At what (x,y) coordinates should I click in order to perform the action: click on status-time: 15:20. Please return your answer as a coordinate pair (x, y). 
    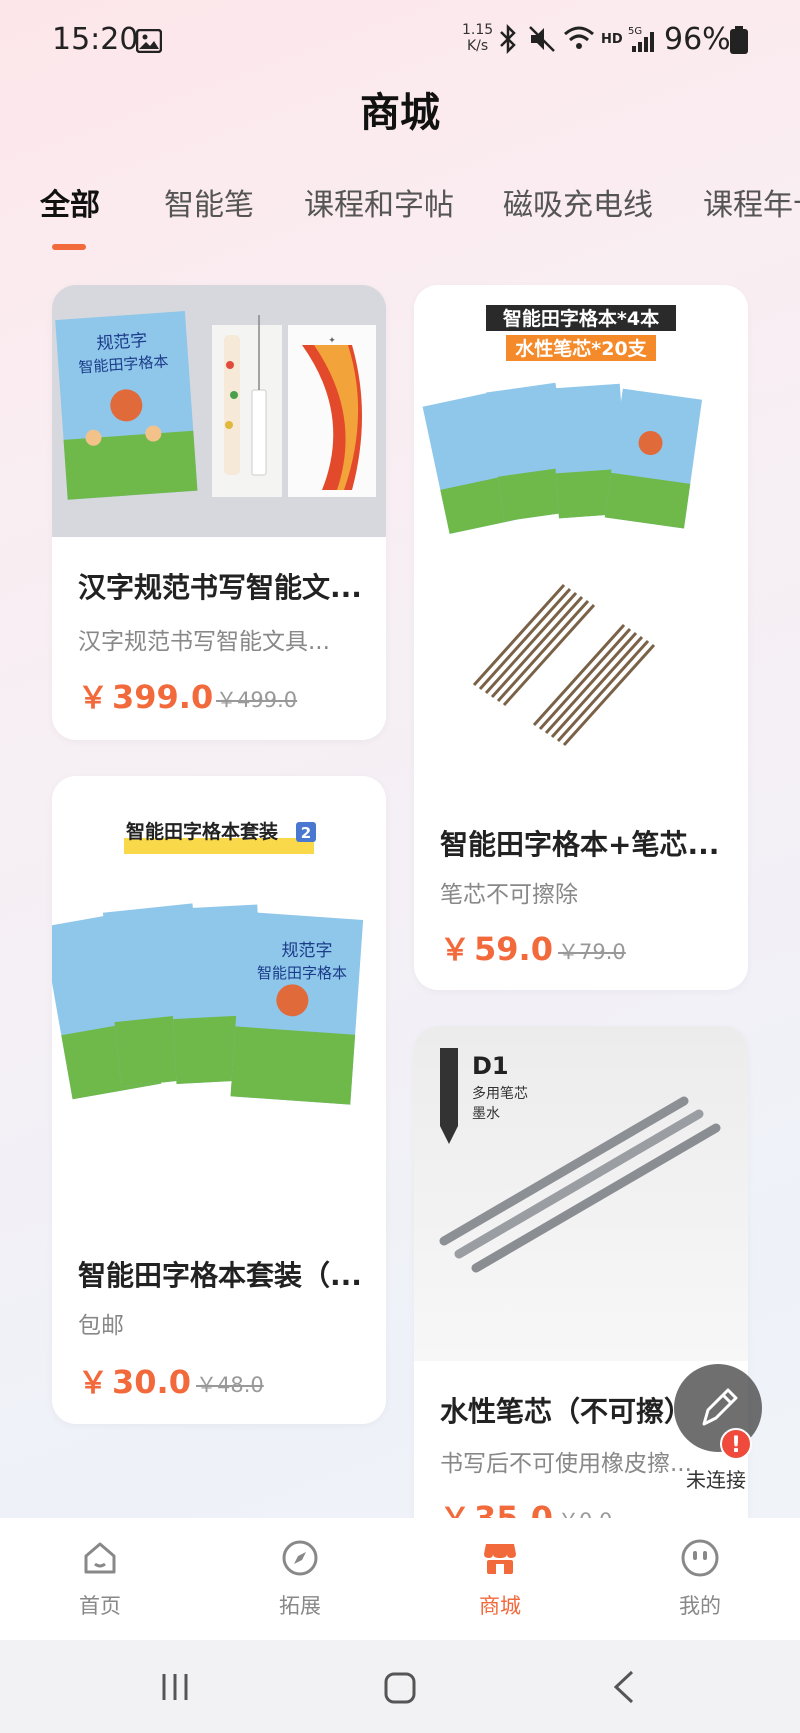
    Looking at the image, I should click on (95, 39).